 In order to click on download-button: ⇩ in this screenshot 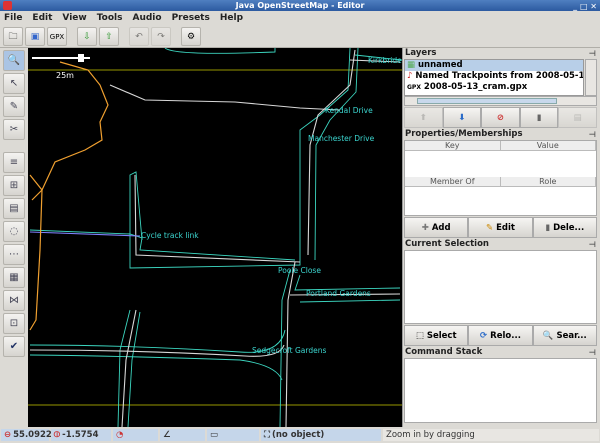, I will do `click(87, 36)`.